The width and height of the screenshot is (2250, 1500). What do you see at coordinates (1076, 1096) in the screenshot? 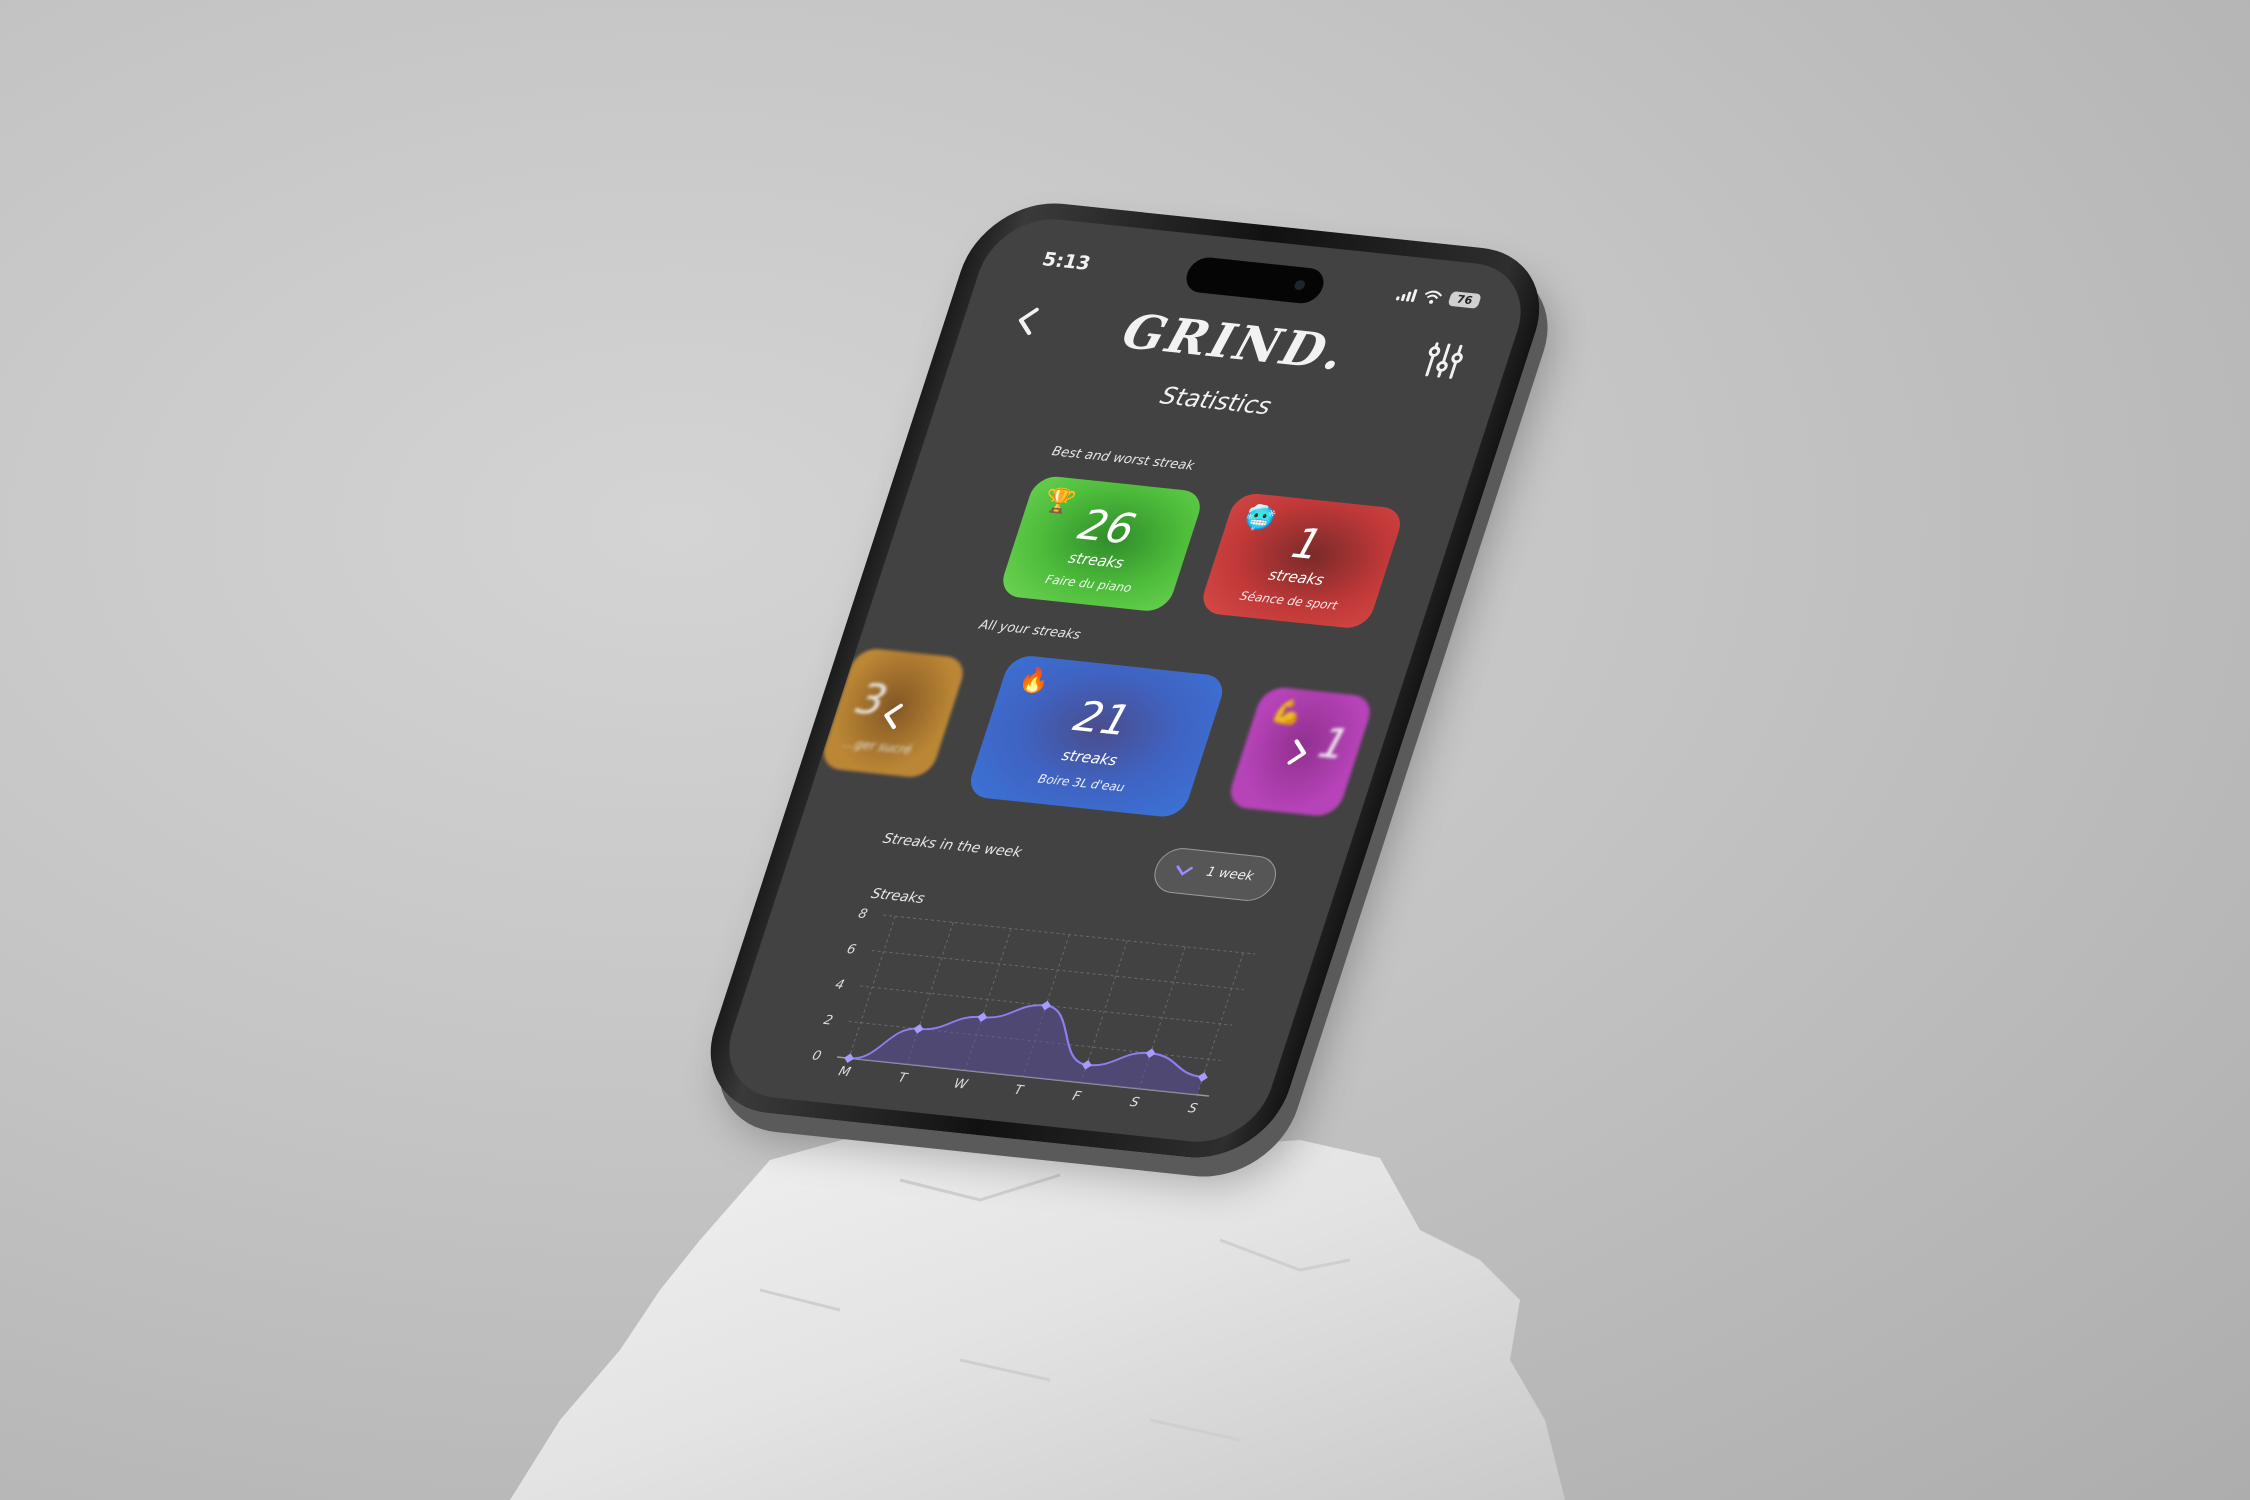
I see `x-tick-label: F` at bounding box center [1076, 1096].